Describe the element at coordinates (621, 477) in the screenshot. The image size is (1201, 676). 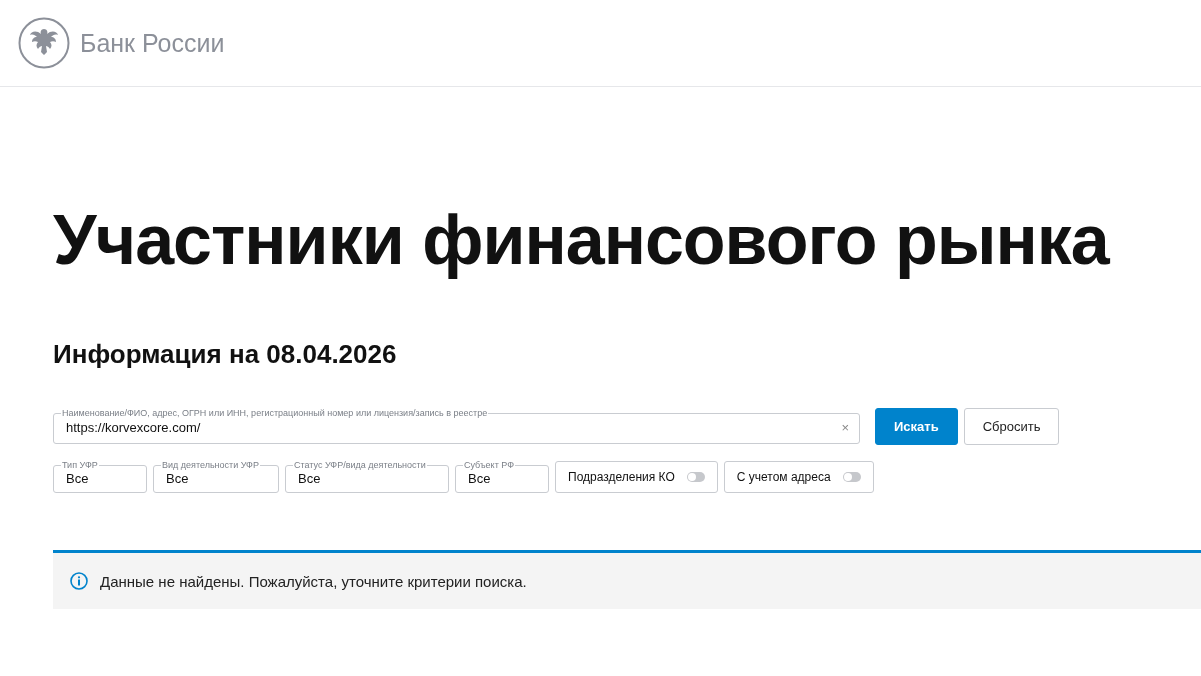
I see `toggle-label: Подразделения КО` at that location.